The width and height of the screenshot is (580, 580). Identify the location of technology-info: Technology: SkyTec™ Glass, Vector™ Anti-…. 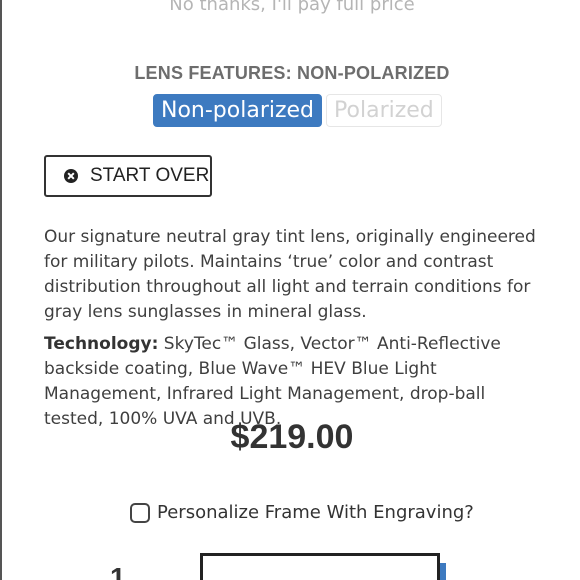
(294, 382).